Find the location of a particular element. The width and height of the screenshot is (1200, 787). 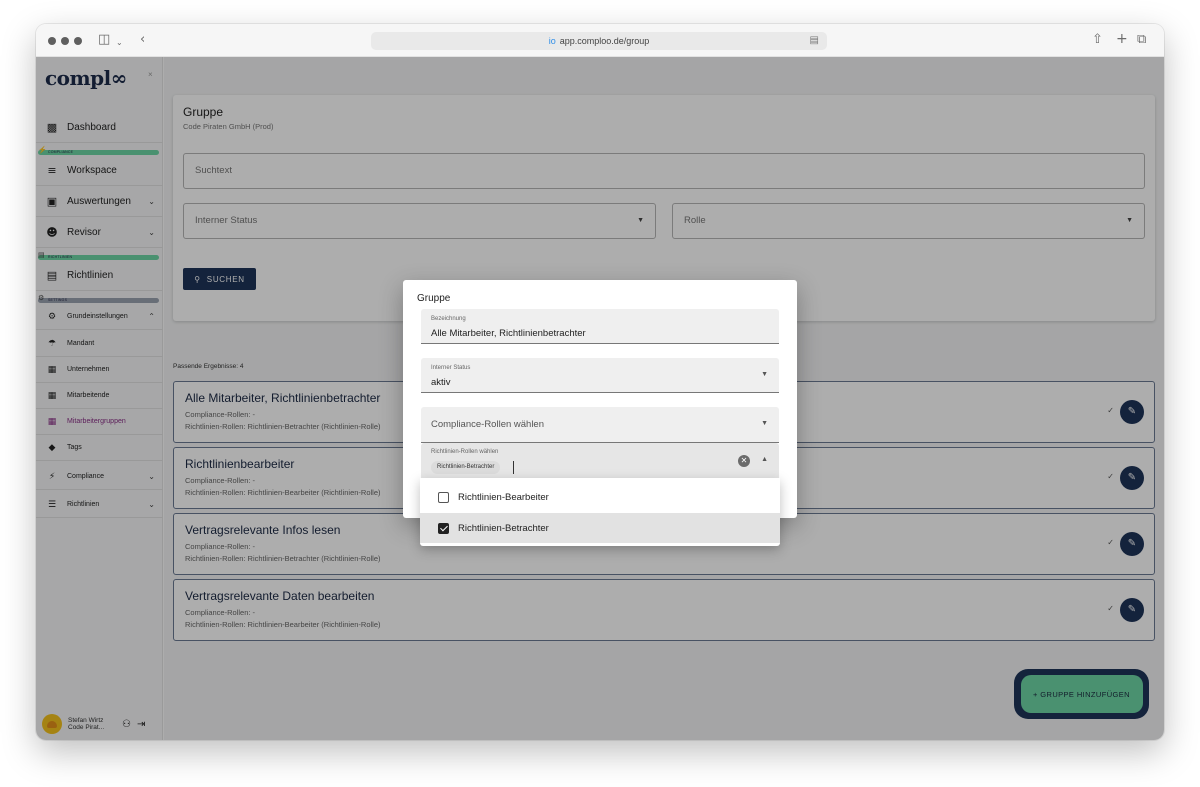

url-text: app.comploo.de/group is located at coordinates (604, 41).